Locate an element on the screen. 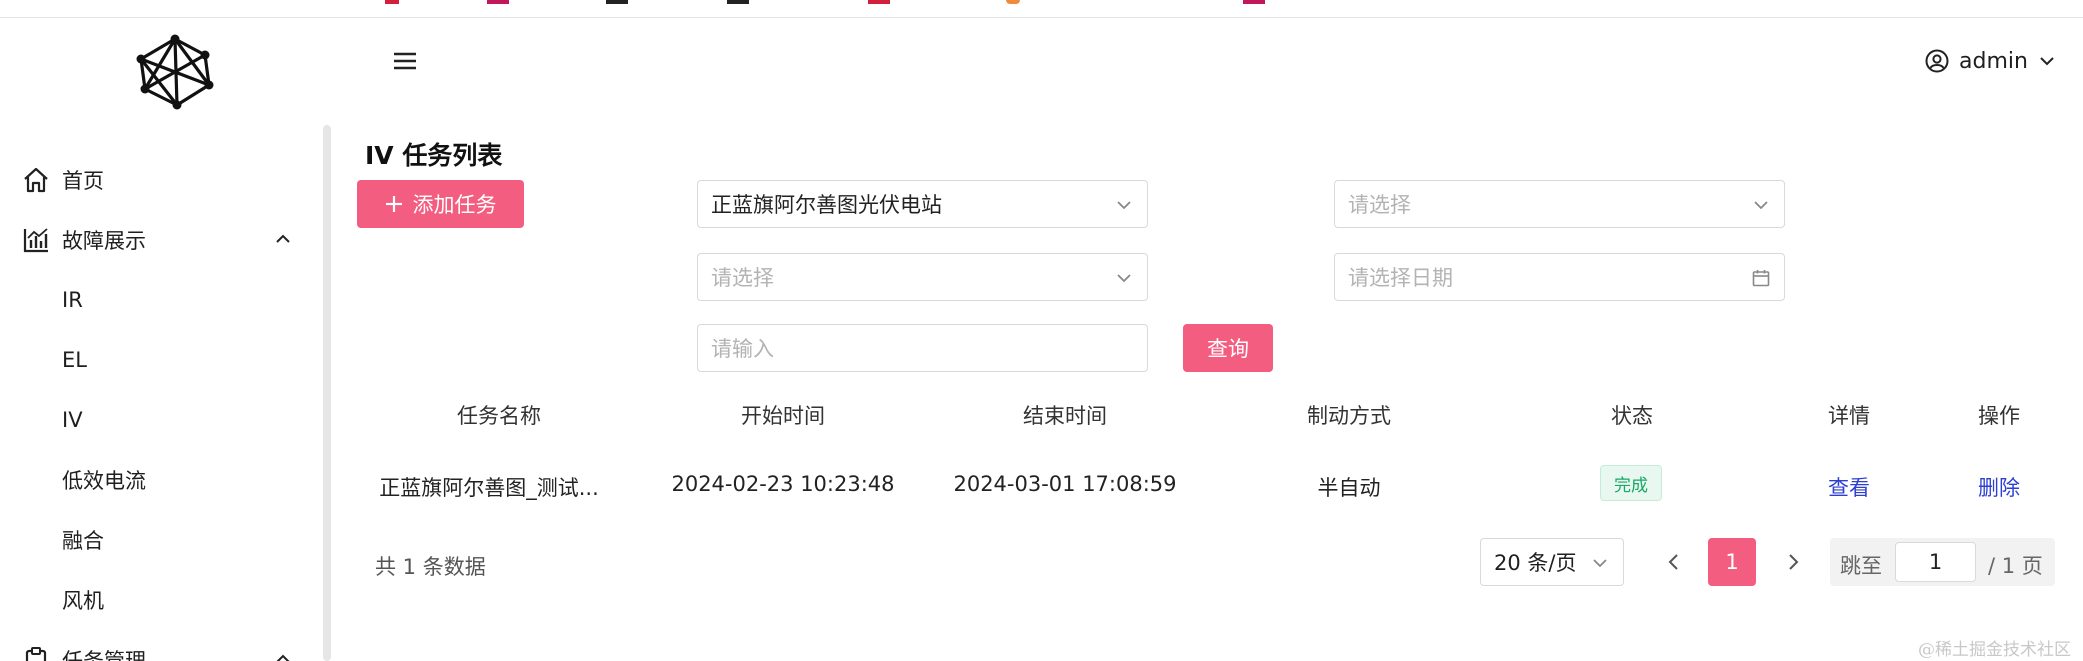  sidebar-subitem-iv: IV is located at coordinates (159, 420).